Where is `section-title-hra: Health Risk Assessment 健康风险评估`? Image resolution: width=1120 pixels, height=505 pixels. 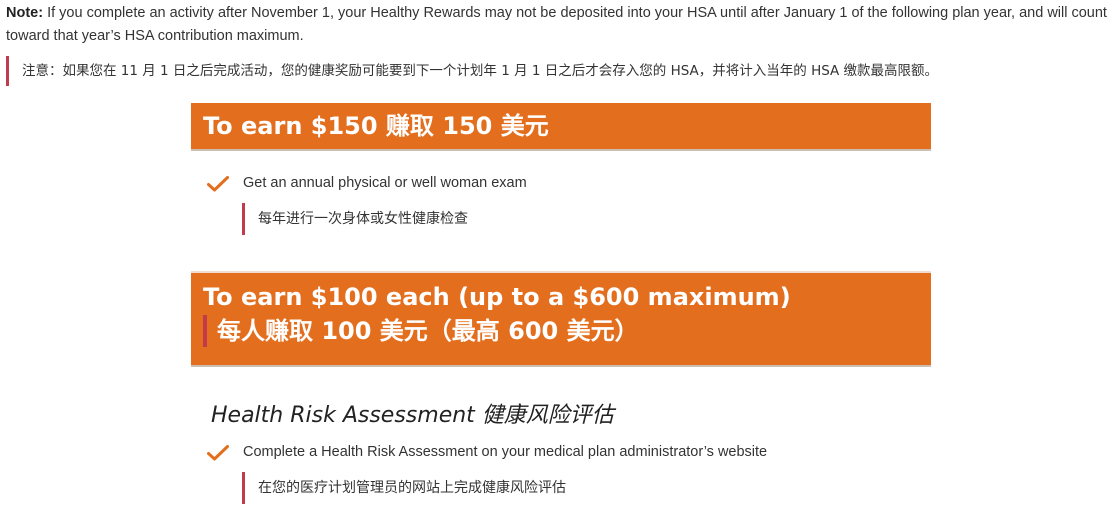 section-title-hra: Health Risk Assessment 健康风险评估 is located at coordinates (412, 415).